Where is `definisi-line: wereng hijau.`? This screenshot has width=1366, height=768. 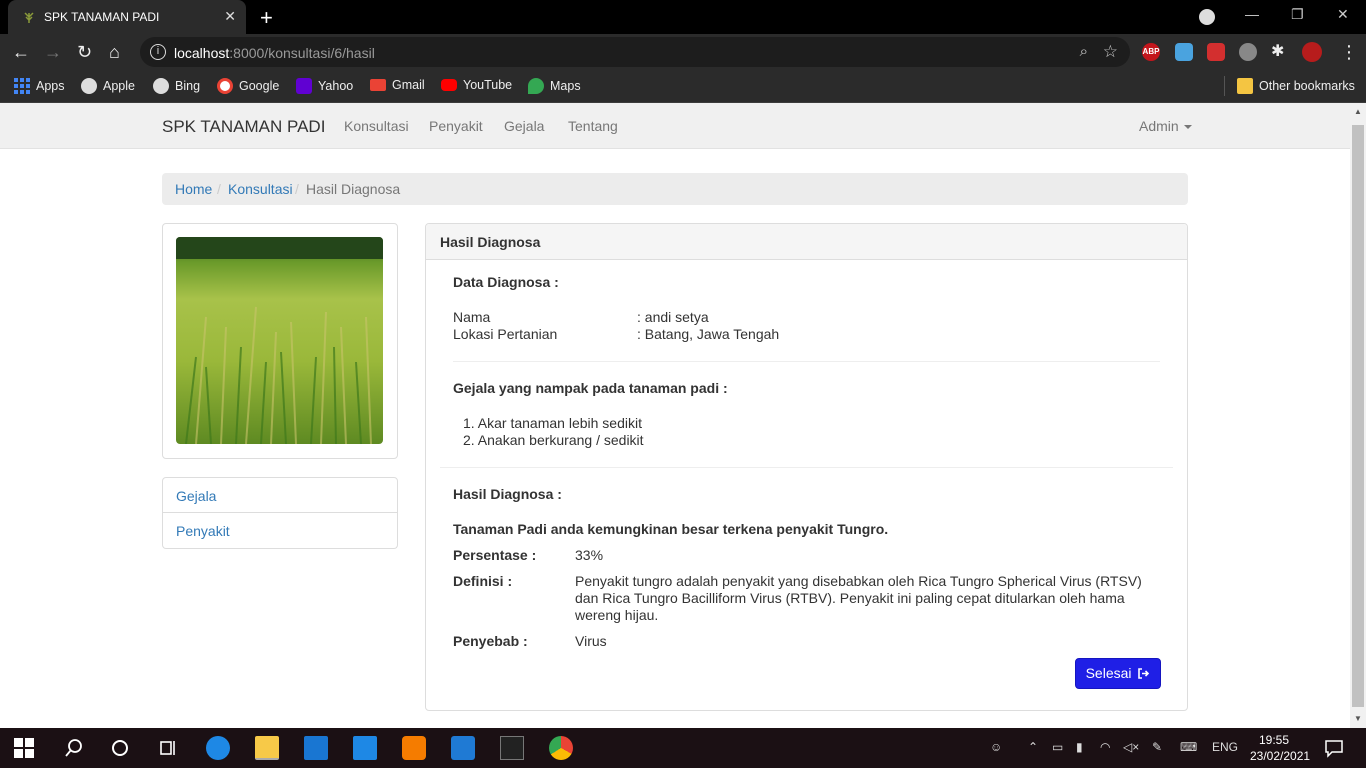
definisi-line: wereng hijau. is located at coordinates (617, 615).